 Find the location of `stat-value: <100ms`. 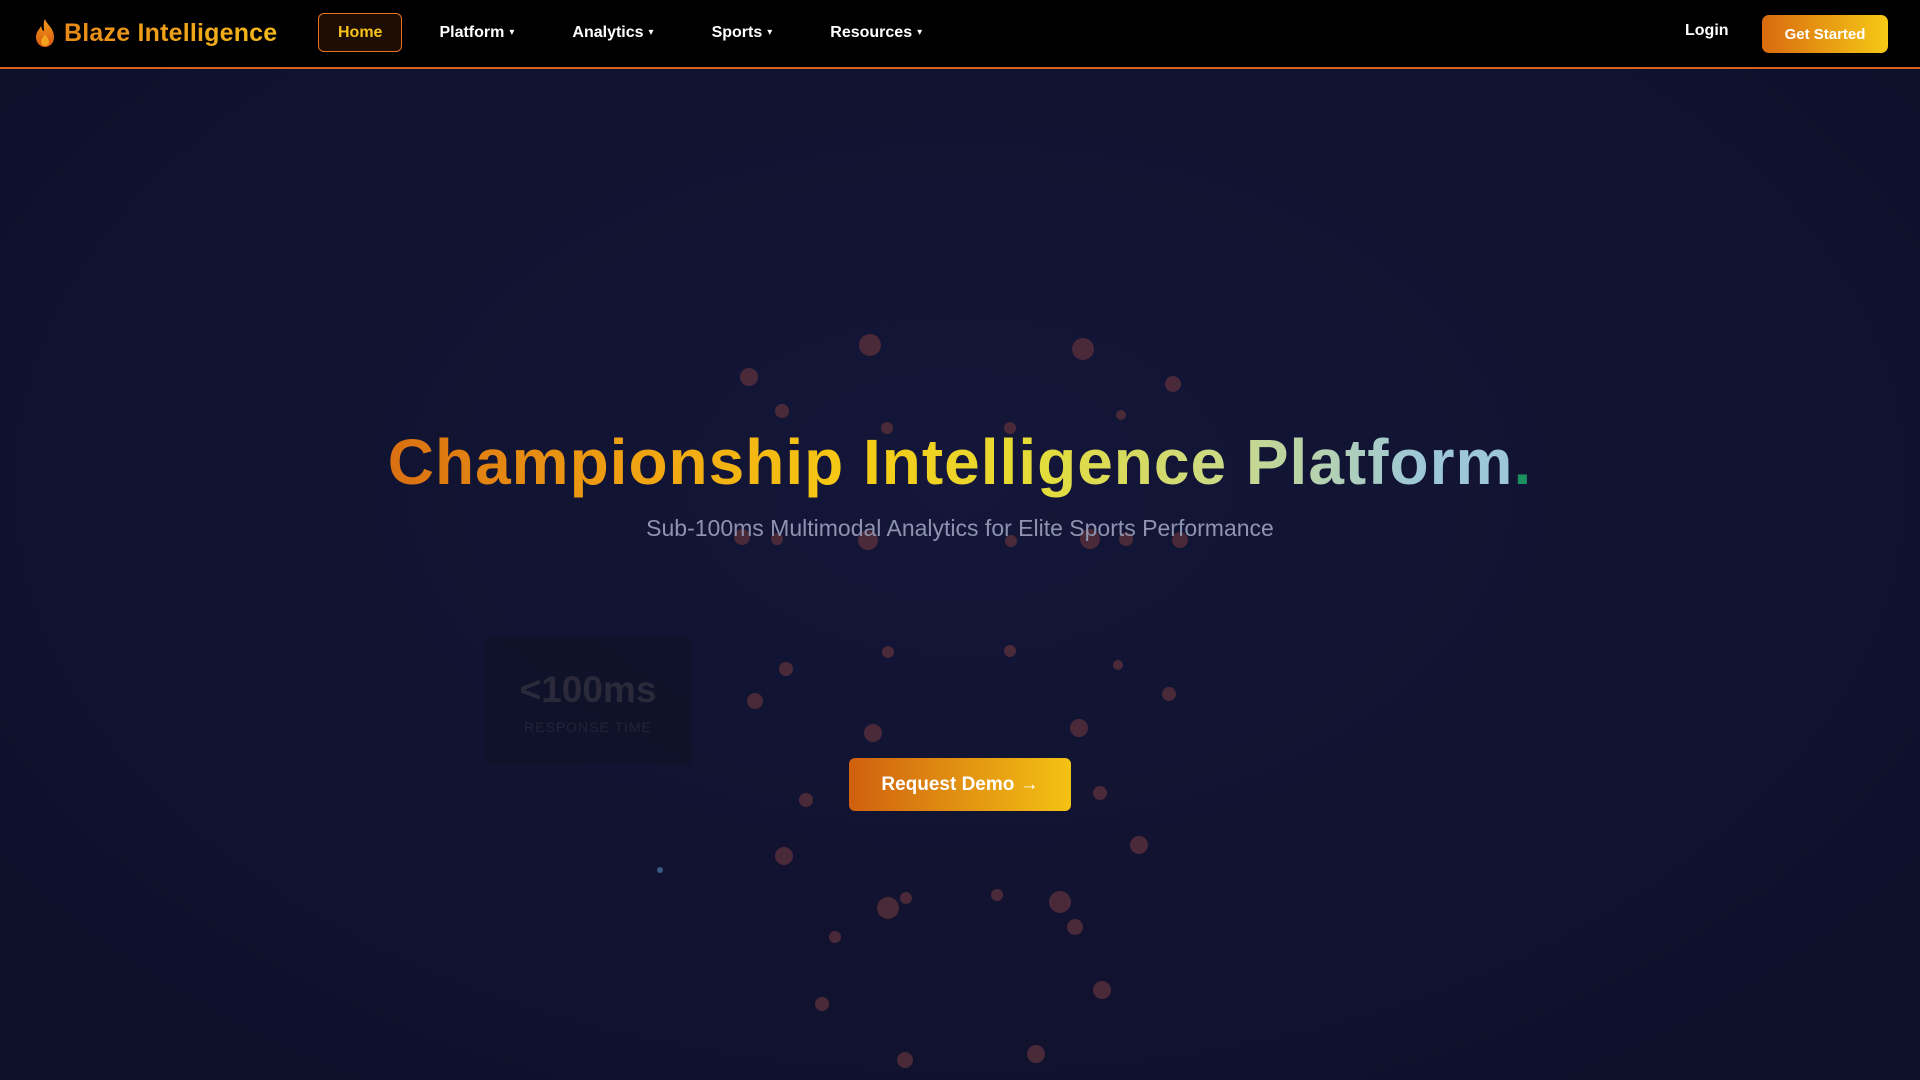

stat-value: <100ms is located at coordinates (588, 689).